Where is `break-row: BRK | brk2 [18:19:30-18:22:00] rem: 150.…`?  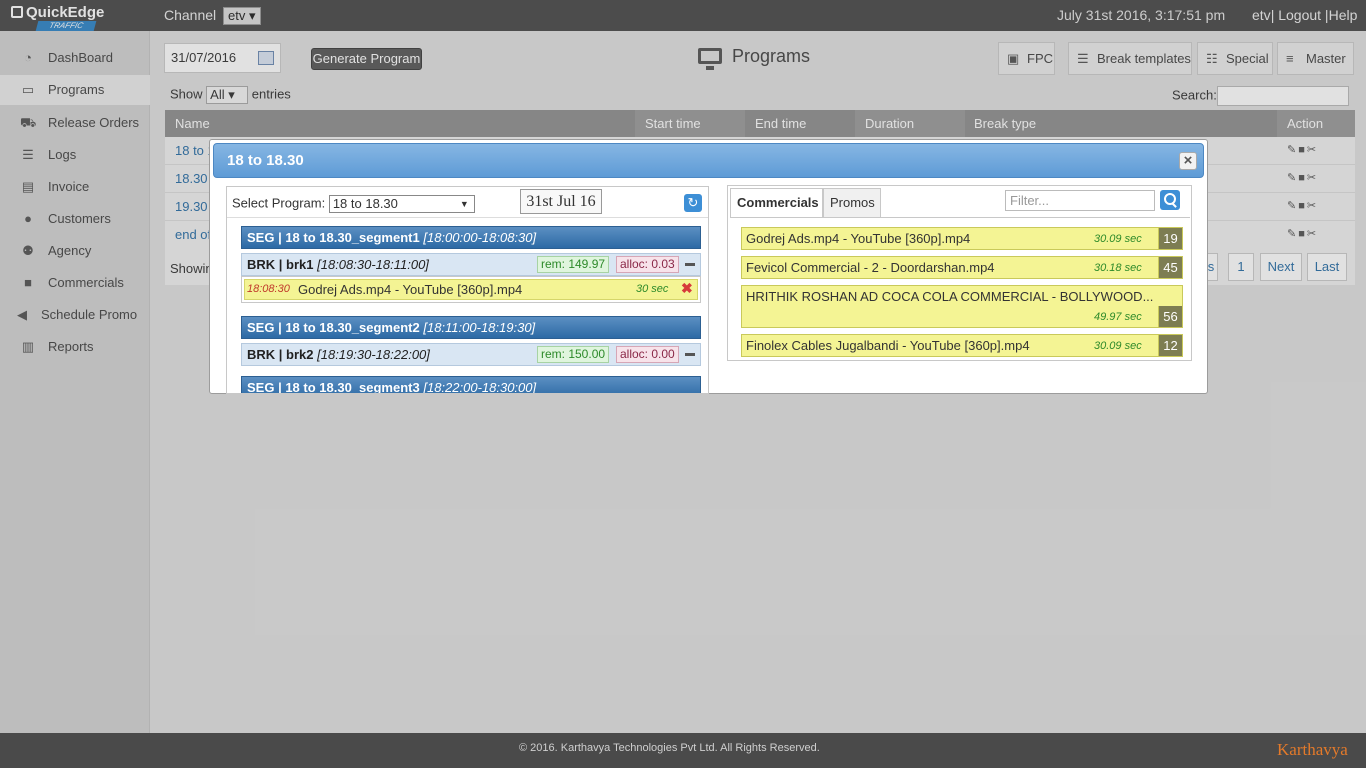
break-row: BRK | brk2 [18:19:30-18:22:00] rem: 150.… is located at coordinates (471, 354).